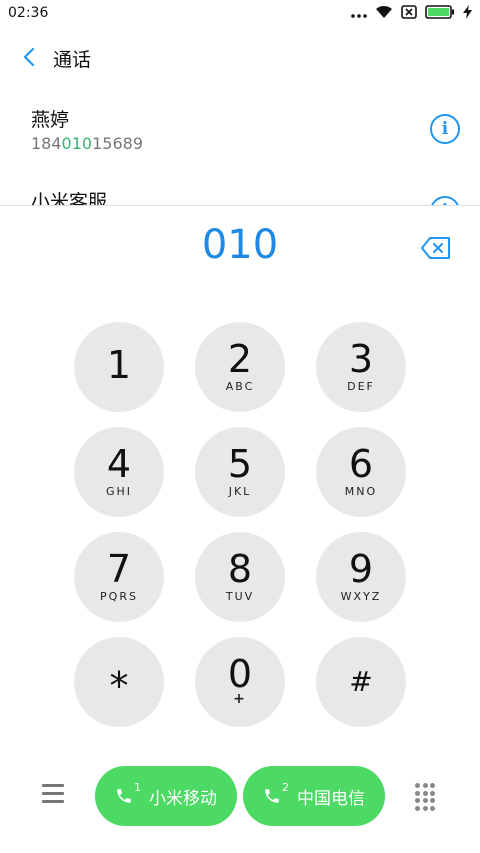 Image resolution: width=480 pixels, height=853 pixels. What do you see at coordinates (240, 57) in the screenshot?
I see `header: 通话` at bounding box center [240, 57].